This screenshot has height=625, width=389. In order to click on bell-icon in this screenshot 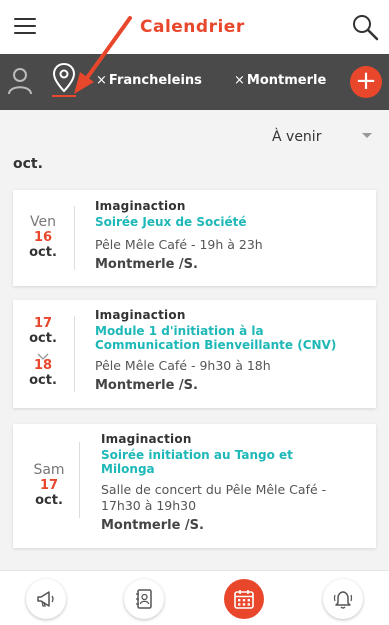, I will do `click(343, 599)`.